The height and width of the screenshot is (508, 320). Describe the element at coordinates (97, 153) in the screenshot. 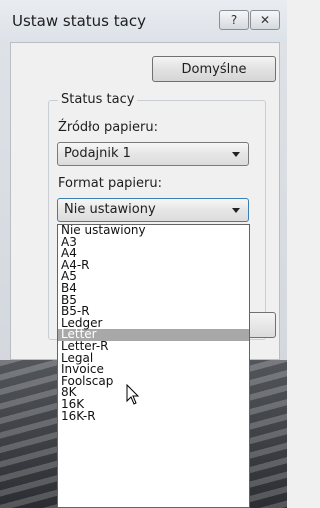

I see `paper-source-value: Podajnik 1` at that location.